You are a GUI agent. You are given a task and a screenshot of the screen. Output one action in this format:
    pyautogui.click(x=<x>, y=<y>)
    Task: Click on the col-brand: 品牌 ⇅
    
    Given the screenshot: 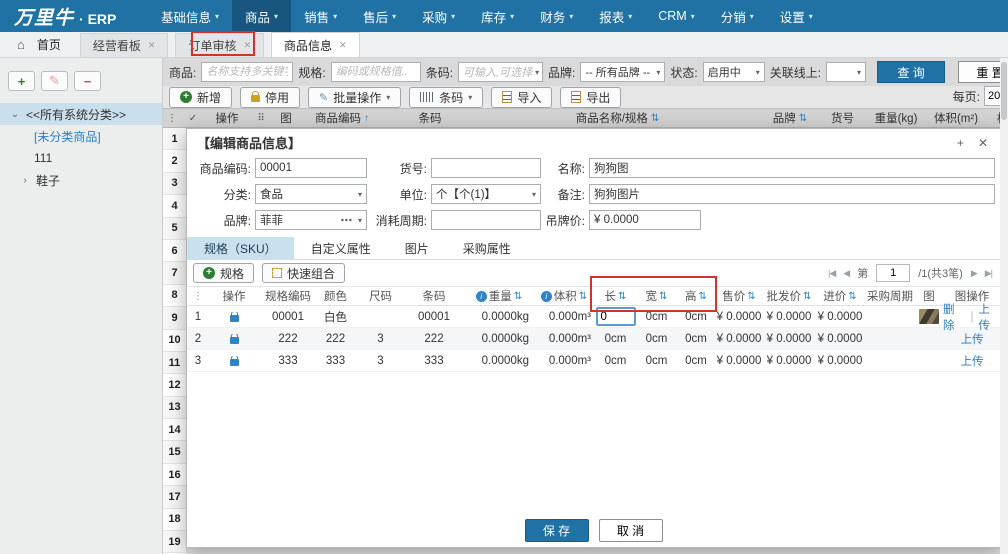 What is the action you would take?
    pyautogui.click(x=790, y=118)
    